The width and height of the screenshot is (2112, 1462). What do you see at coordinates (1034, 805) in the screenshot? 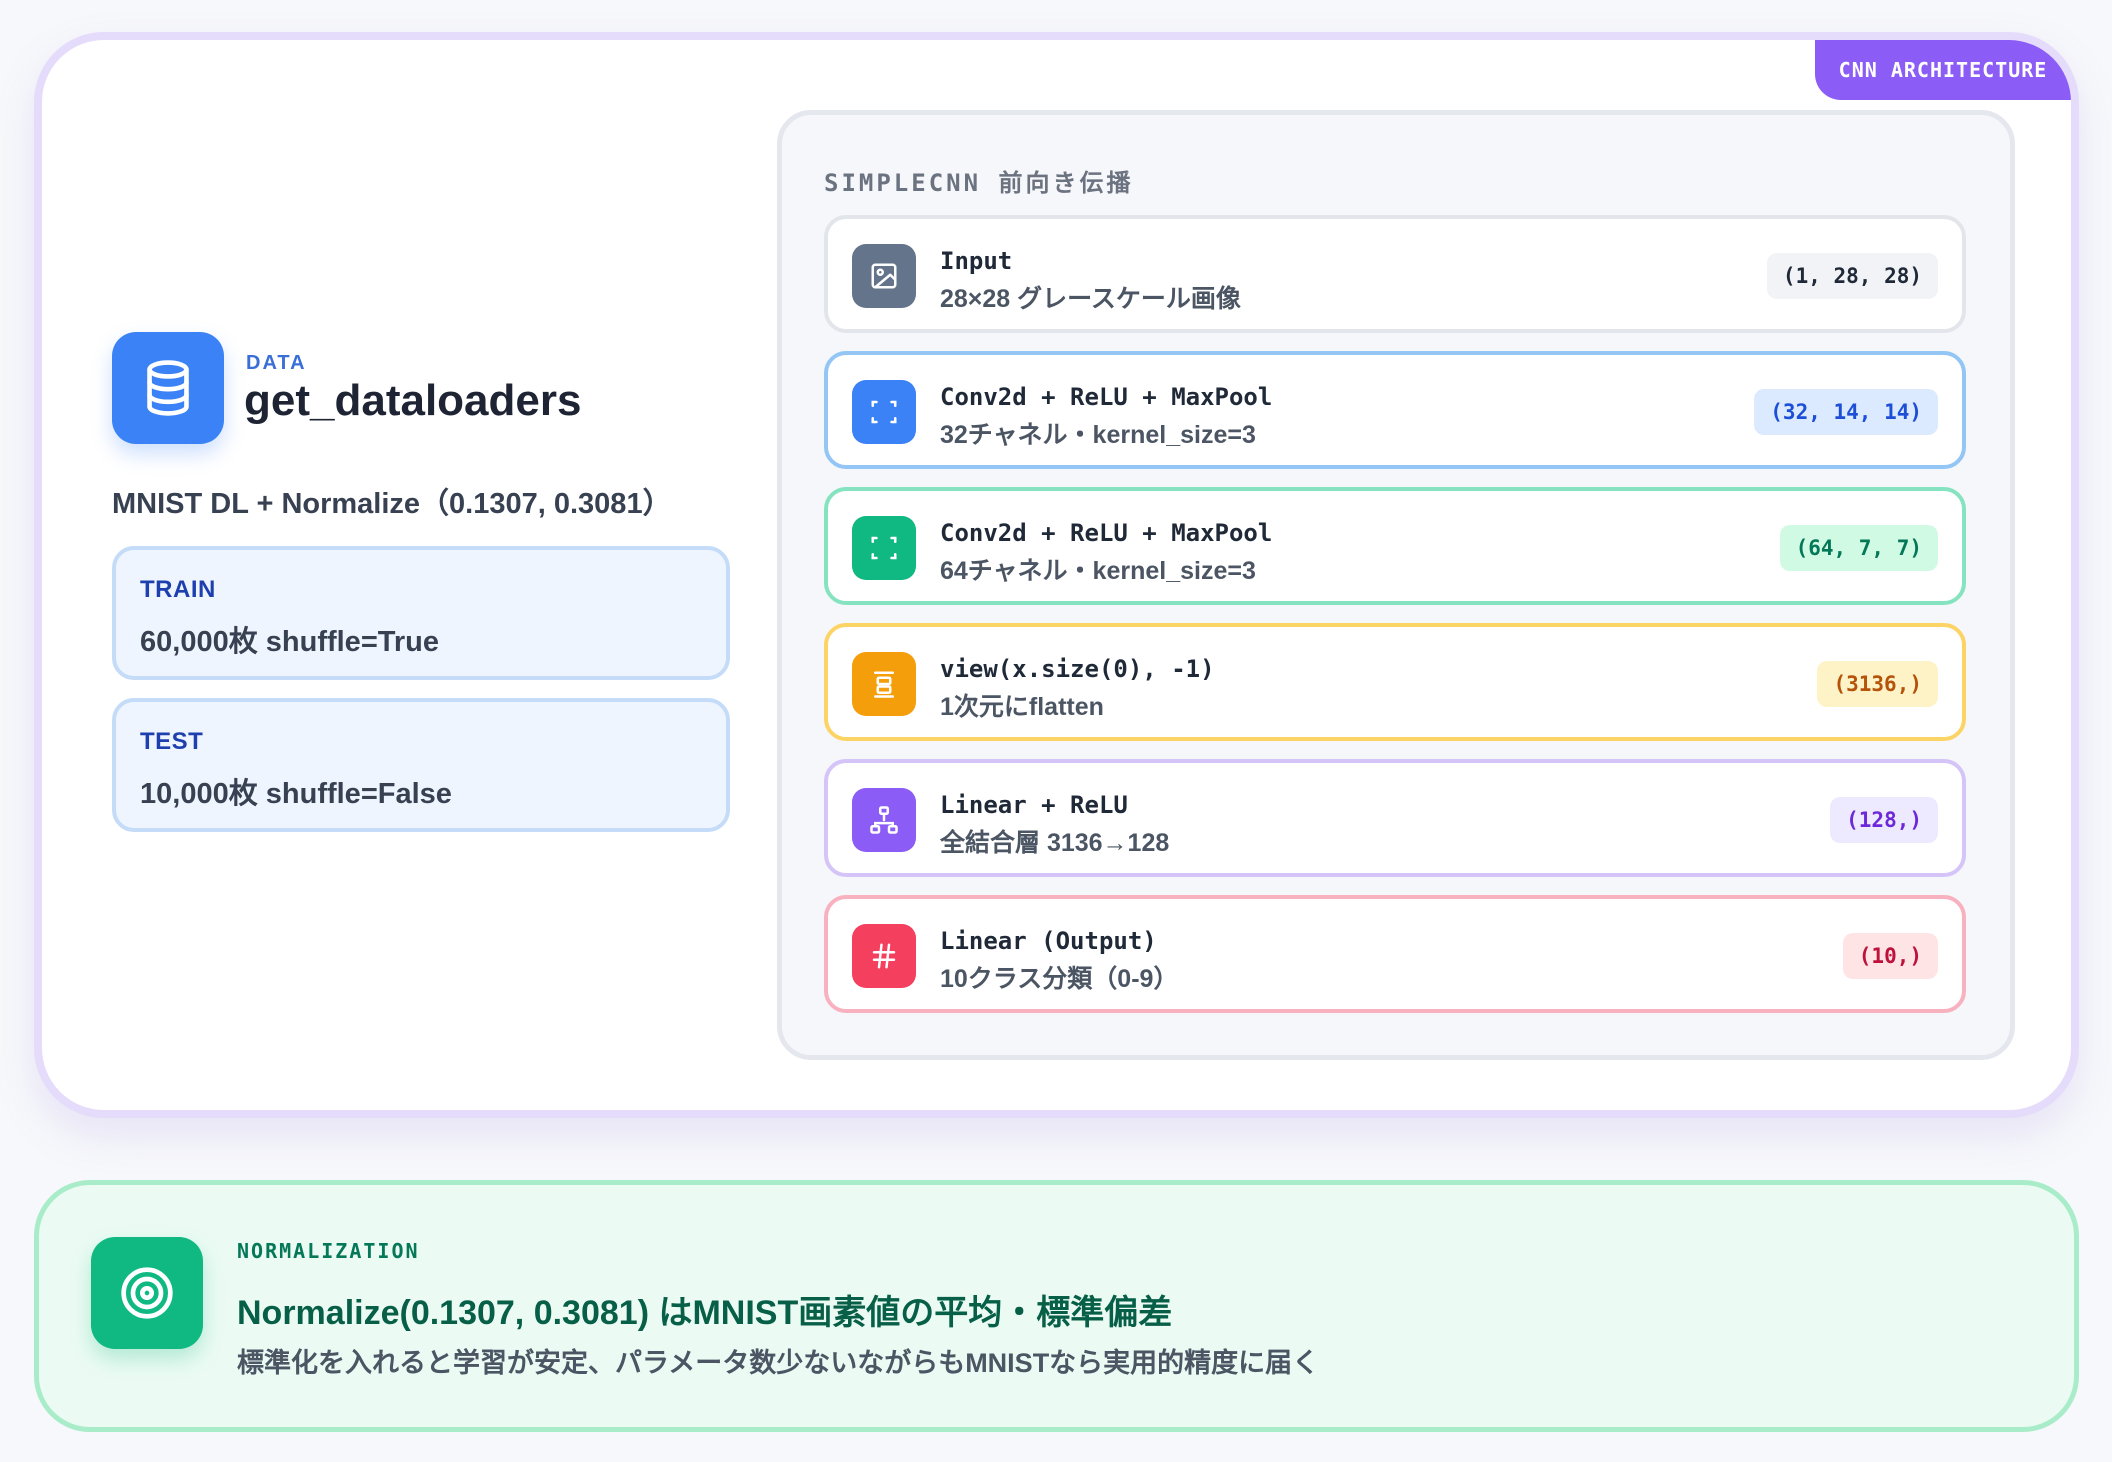
I see `layer-name: Linear + ReLU` at bounding box center [1034, 805].